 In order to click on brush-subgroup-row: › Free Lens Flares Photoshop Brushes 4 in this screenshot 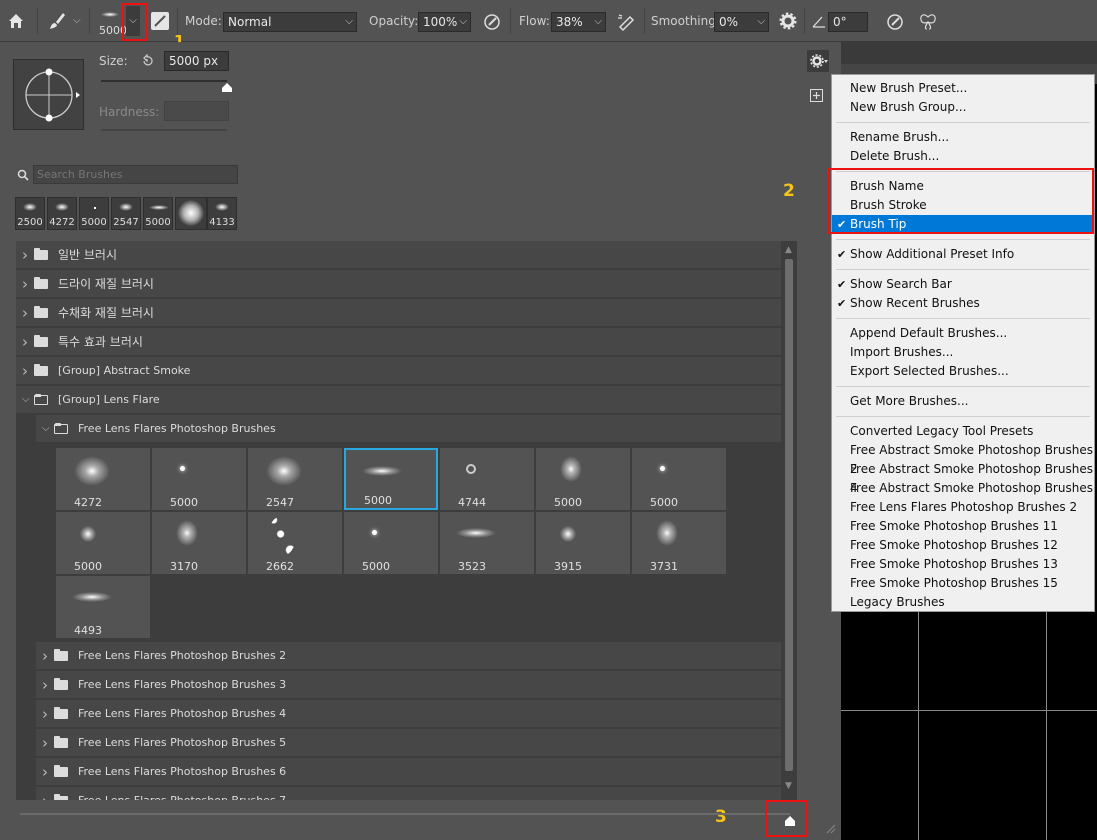, I will do `click(408, 714)`.